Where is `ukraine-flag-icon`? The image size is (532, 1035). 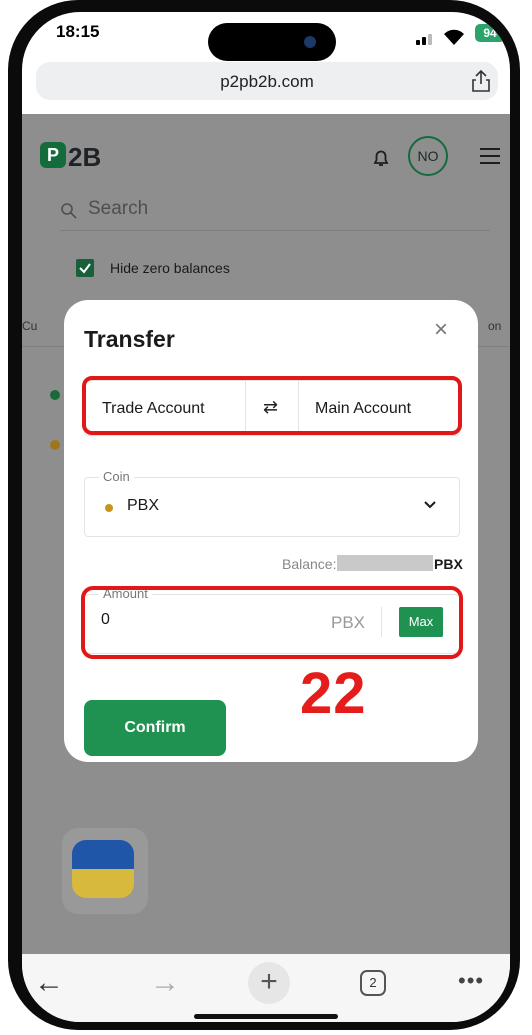
ukraine-flag-icon is located at coordinates (103, 869).